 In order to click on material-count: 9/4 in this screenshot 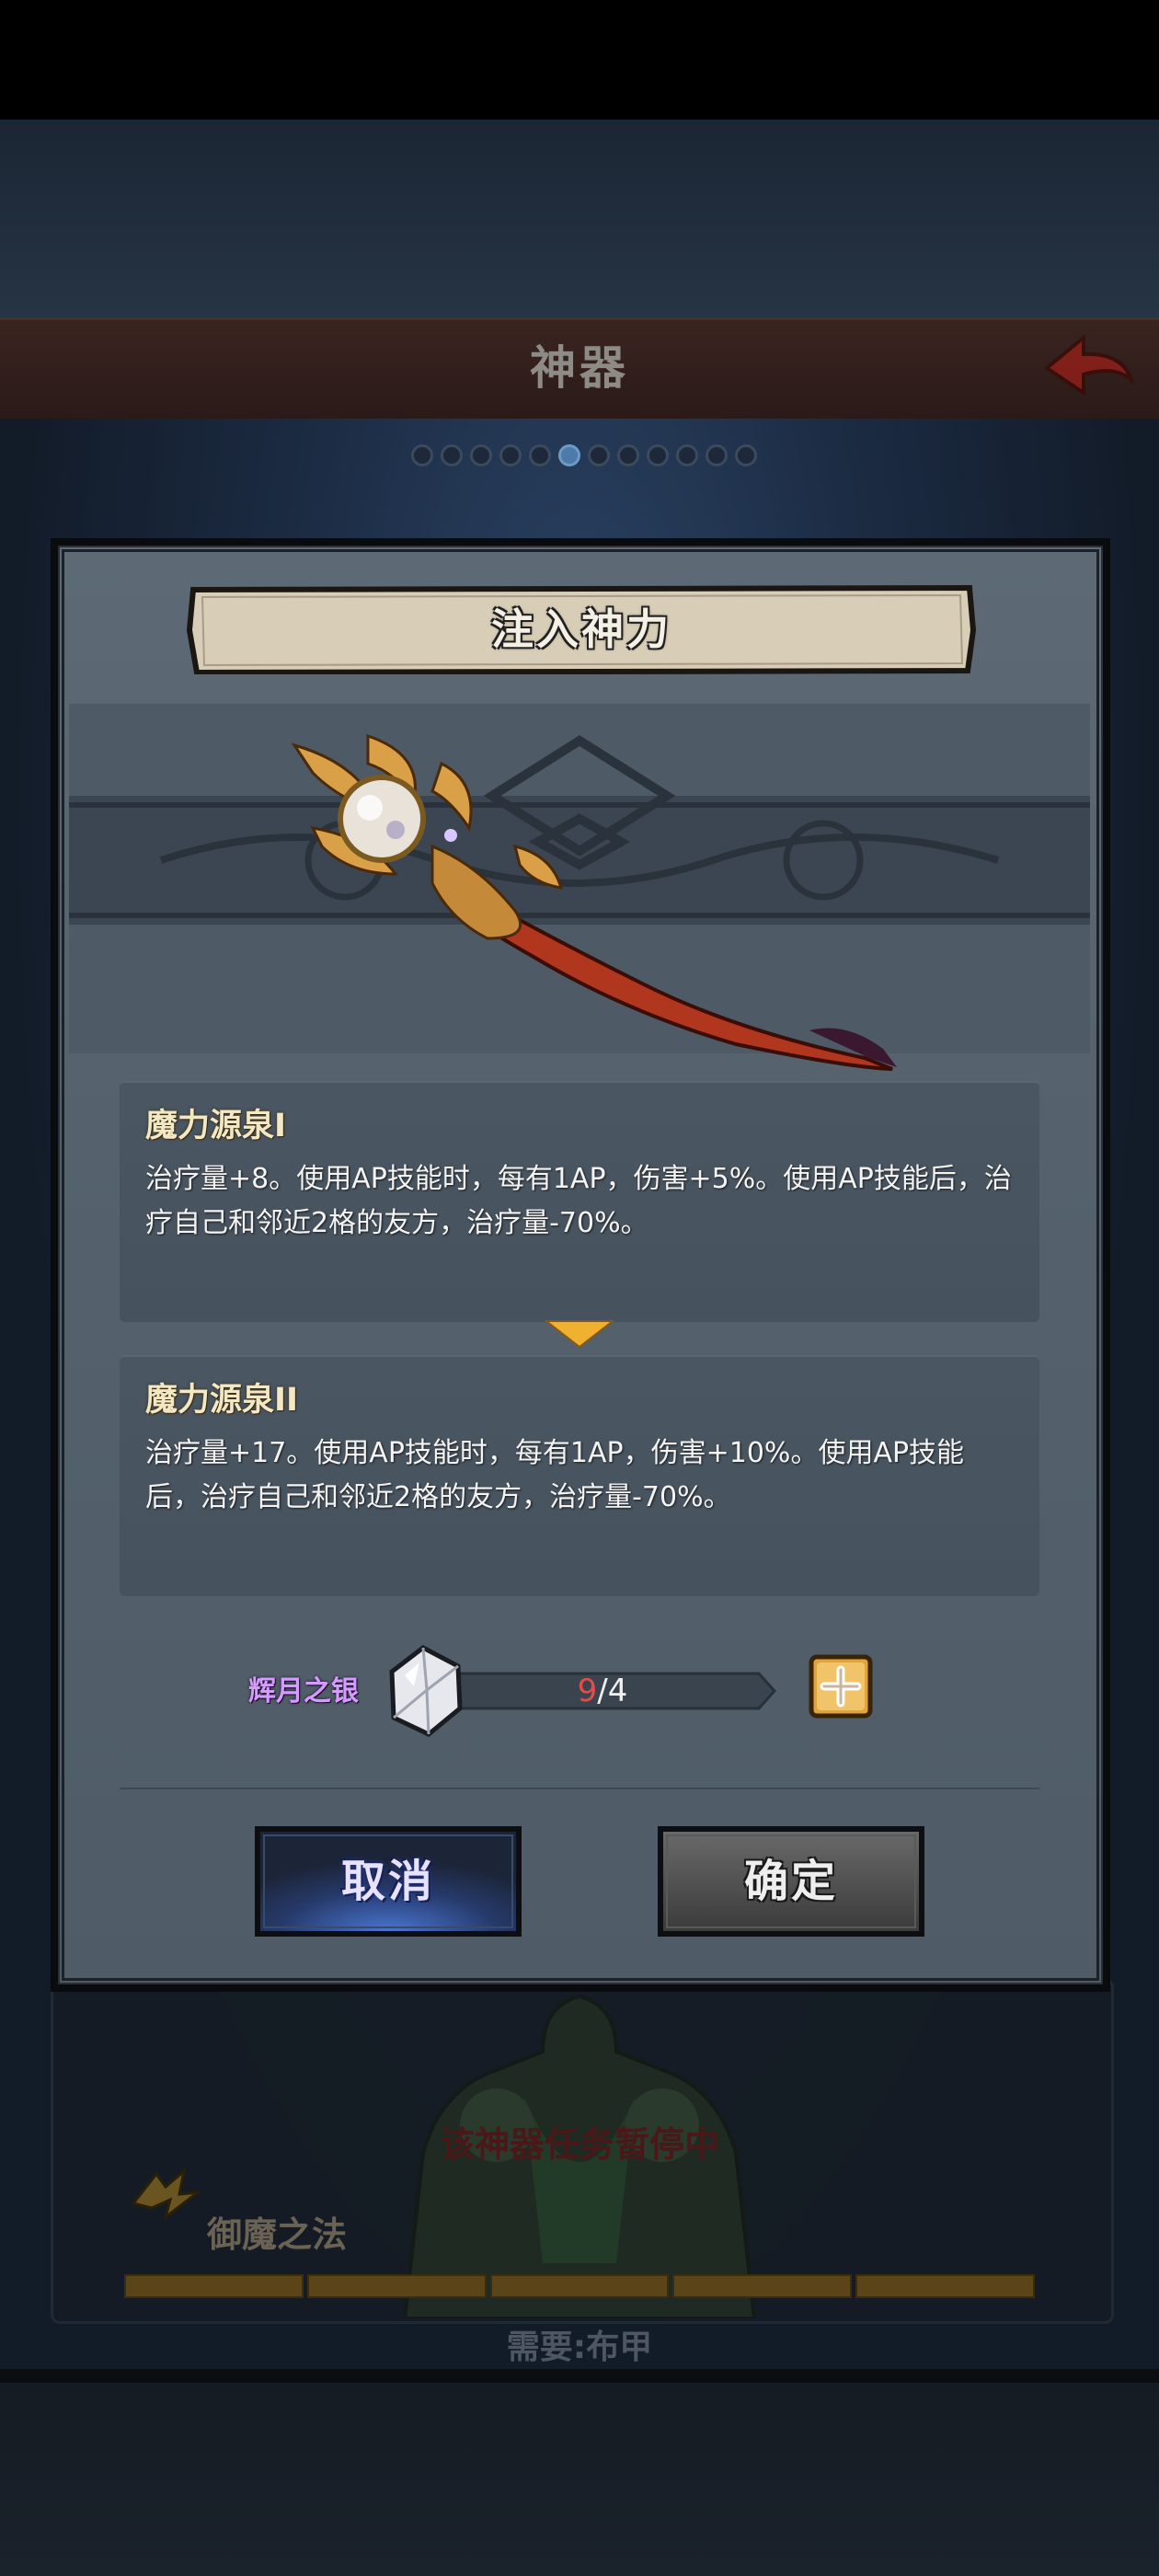, I will do `click(602, 1691)`.